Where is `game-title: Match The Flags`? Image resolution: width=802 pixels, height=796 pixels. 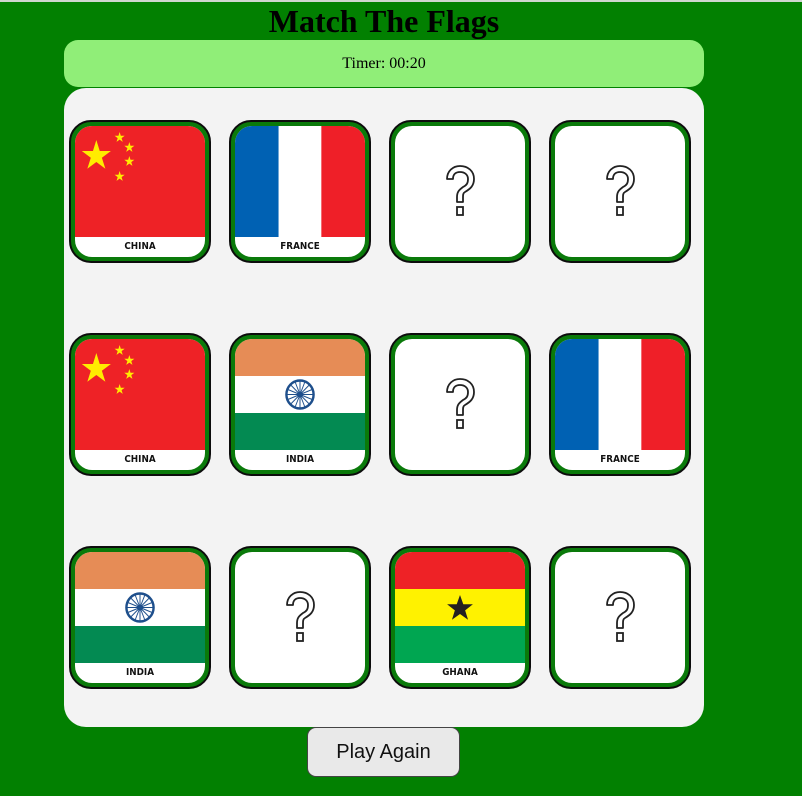 game-title: Match The Flags is located at coordinates (384, 21).